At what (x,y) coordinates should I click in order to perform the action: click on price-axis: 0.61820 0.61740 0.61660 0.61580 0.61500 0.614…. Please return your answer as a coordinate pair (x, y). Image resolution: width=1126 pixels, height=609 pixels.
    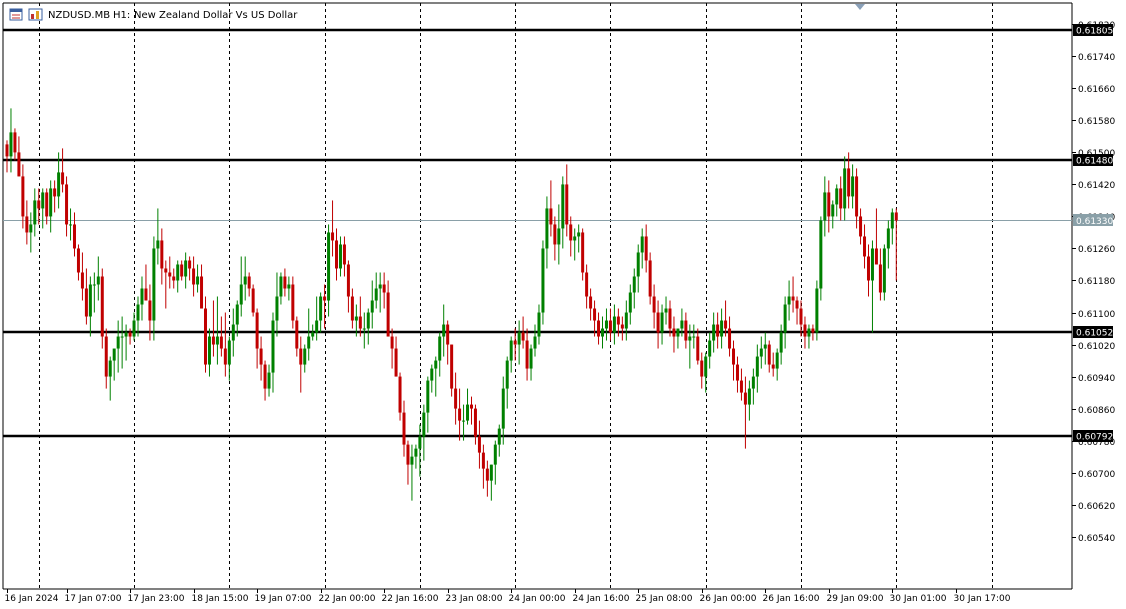
    Looking at the image, I should click on (1093, 282).